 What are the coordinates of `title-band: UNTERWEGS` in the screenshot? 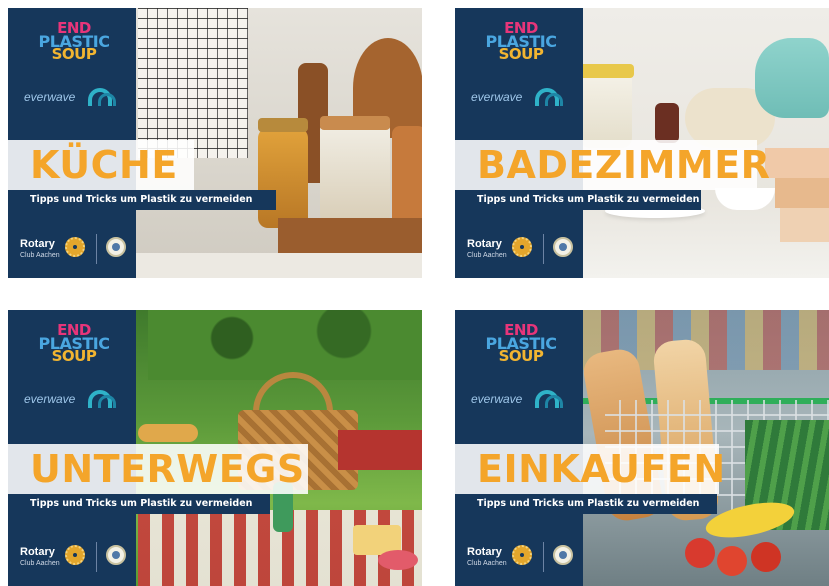 It's located at (158, 469).